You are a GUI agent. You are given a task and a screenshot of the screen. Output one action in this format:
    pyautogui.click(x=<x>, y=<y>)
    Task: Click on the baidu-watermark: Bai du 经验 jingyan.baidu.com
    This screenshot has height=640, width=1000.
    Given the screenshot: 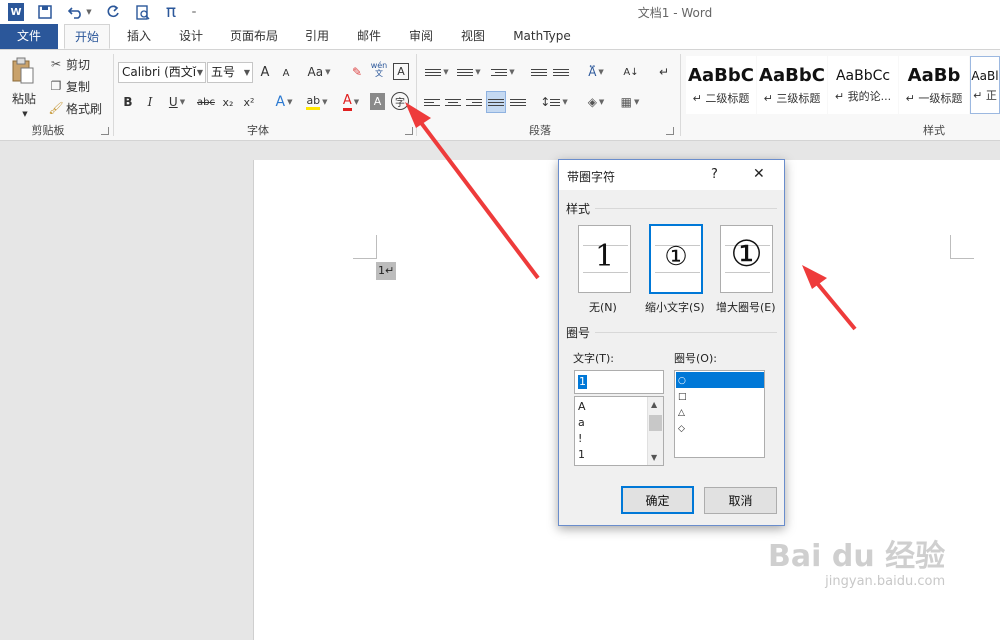 What is the action you would take?
    pyautogui.click(x=857, y=564)
    